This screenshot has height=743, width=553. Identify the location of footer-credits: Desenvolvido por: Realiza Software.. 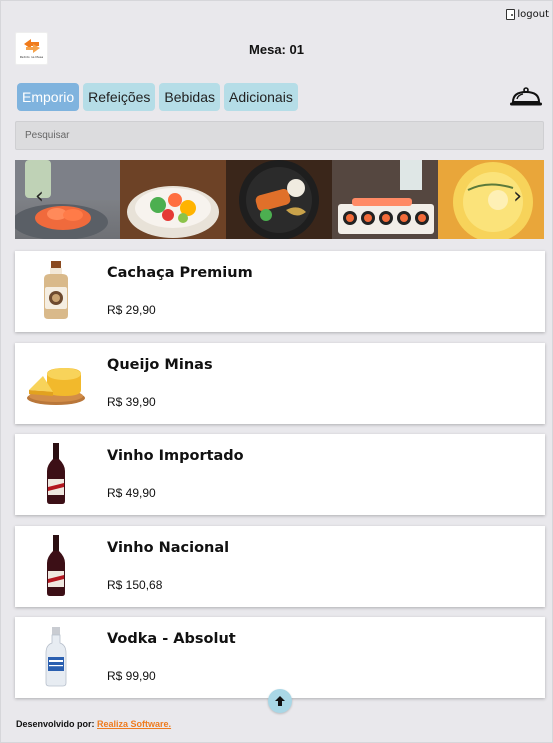
(93, 724).